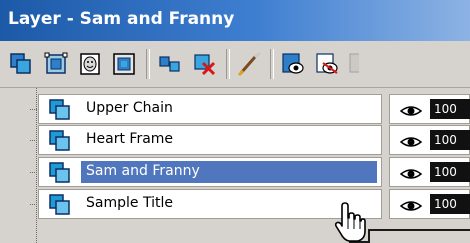 The width and height of the screenshot is (470, 243). What do you see at coordinates (56, 64) in the screenshot?
I see `new-vector-layer-icon` at bounding box center [56, 64].